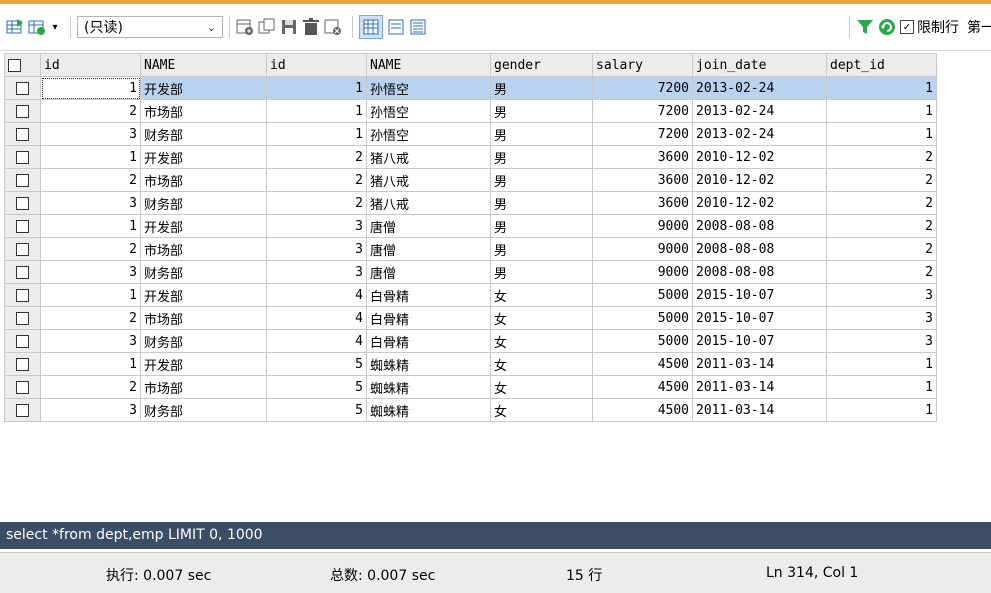 The width and height of the screenshot is (991, 593). I want to click on table-row: 3 财务部 3 唐僧男 9000 2008-08-08 2, so click(470, 272).